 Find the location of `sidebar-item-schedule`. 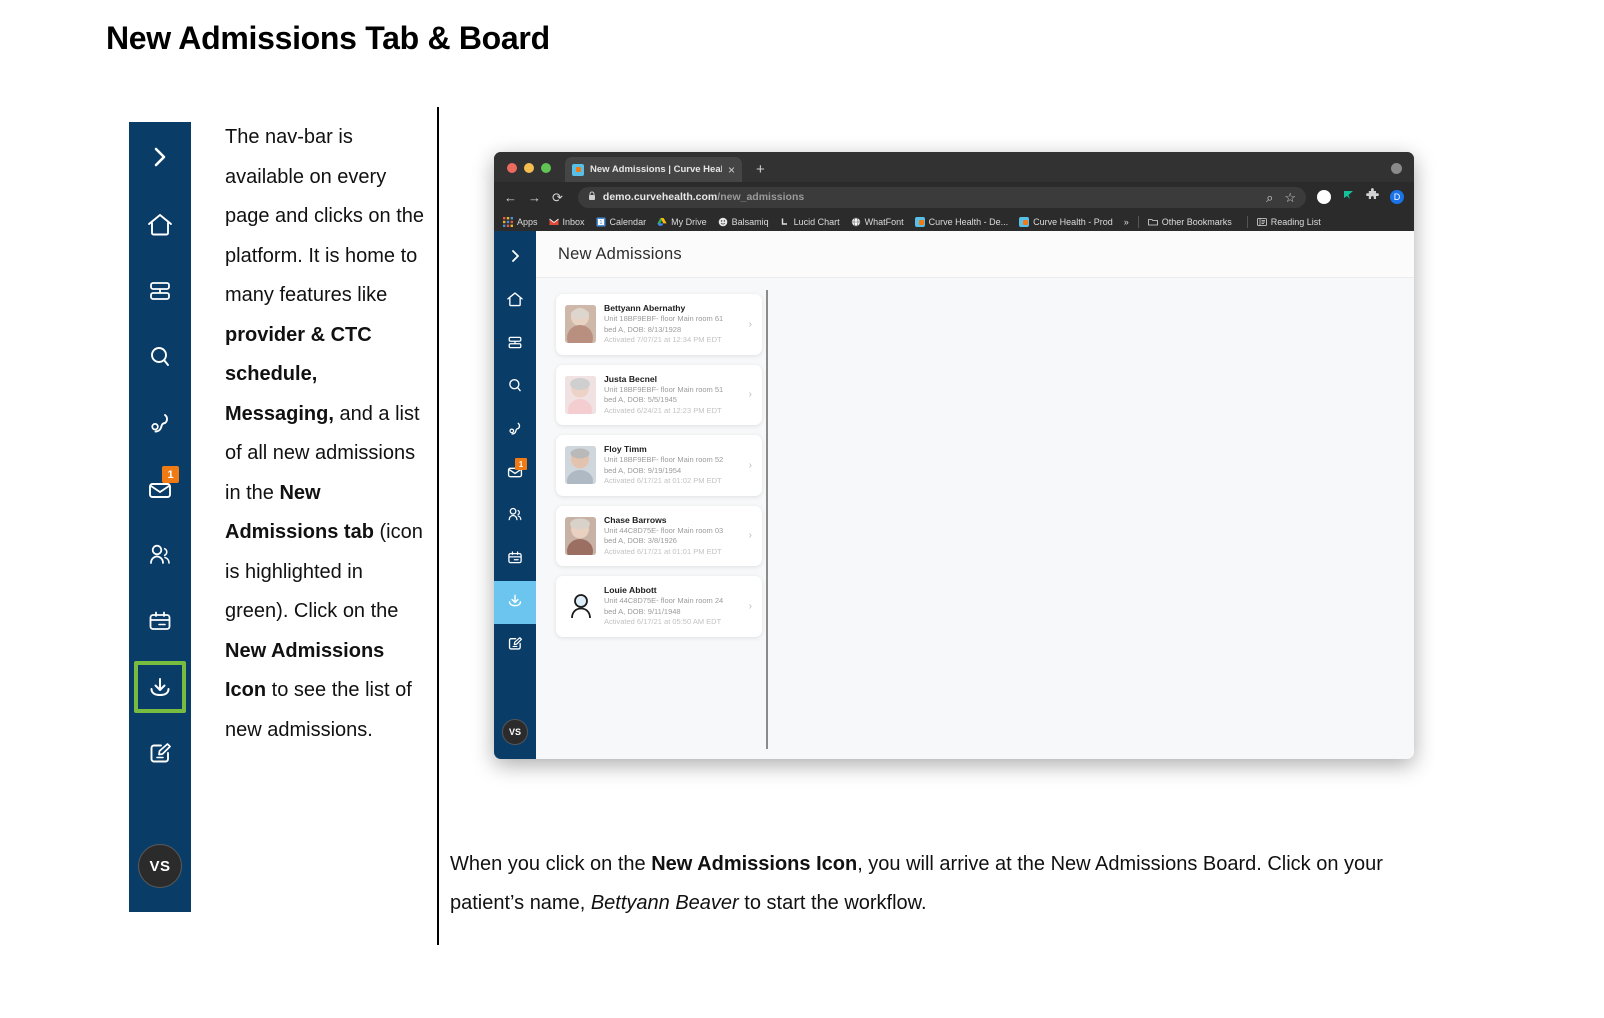

sidebar-item-schedule is located at coordinates (160, 291).